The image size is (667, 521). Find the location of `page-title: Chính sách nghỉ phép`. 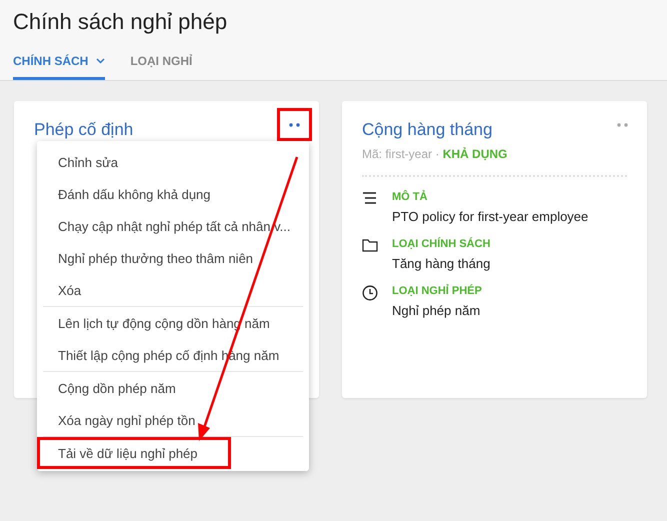

page-title: Chính sách nghỉ phép is located at coordinates (120, 22).